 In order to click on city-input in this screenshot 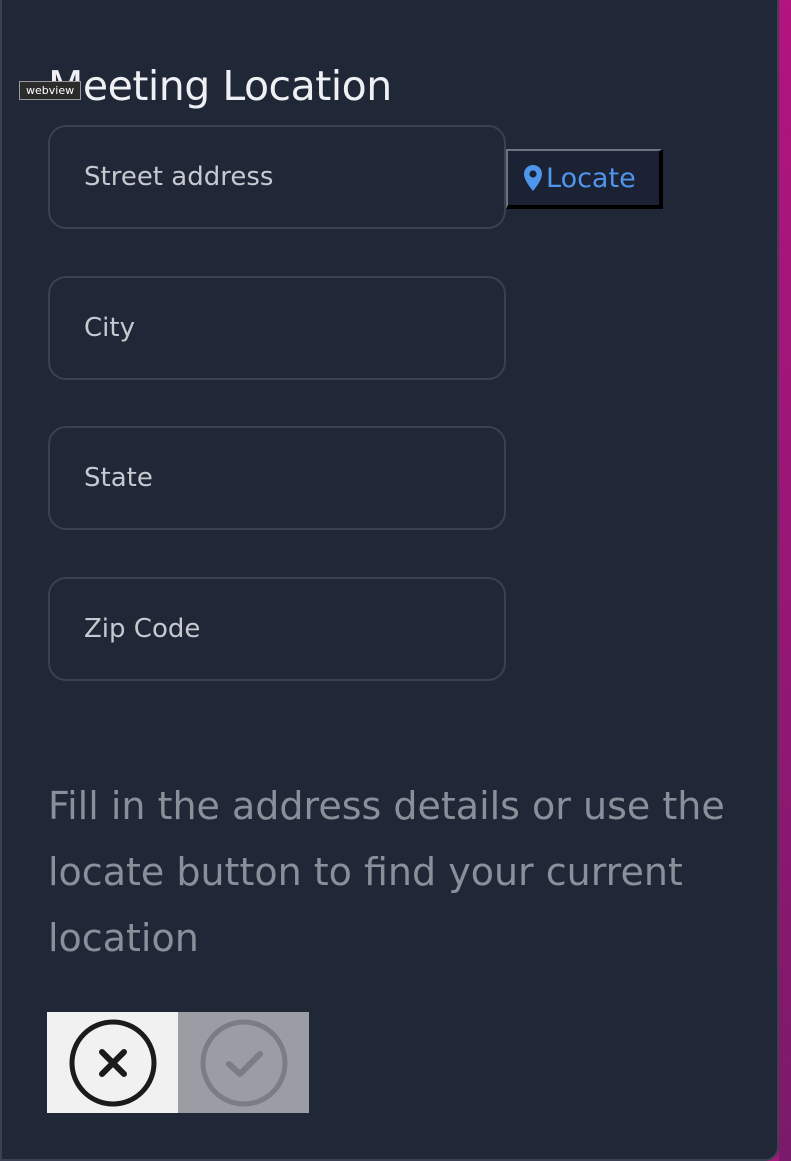, I will do `click(277, 328)`.